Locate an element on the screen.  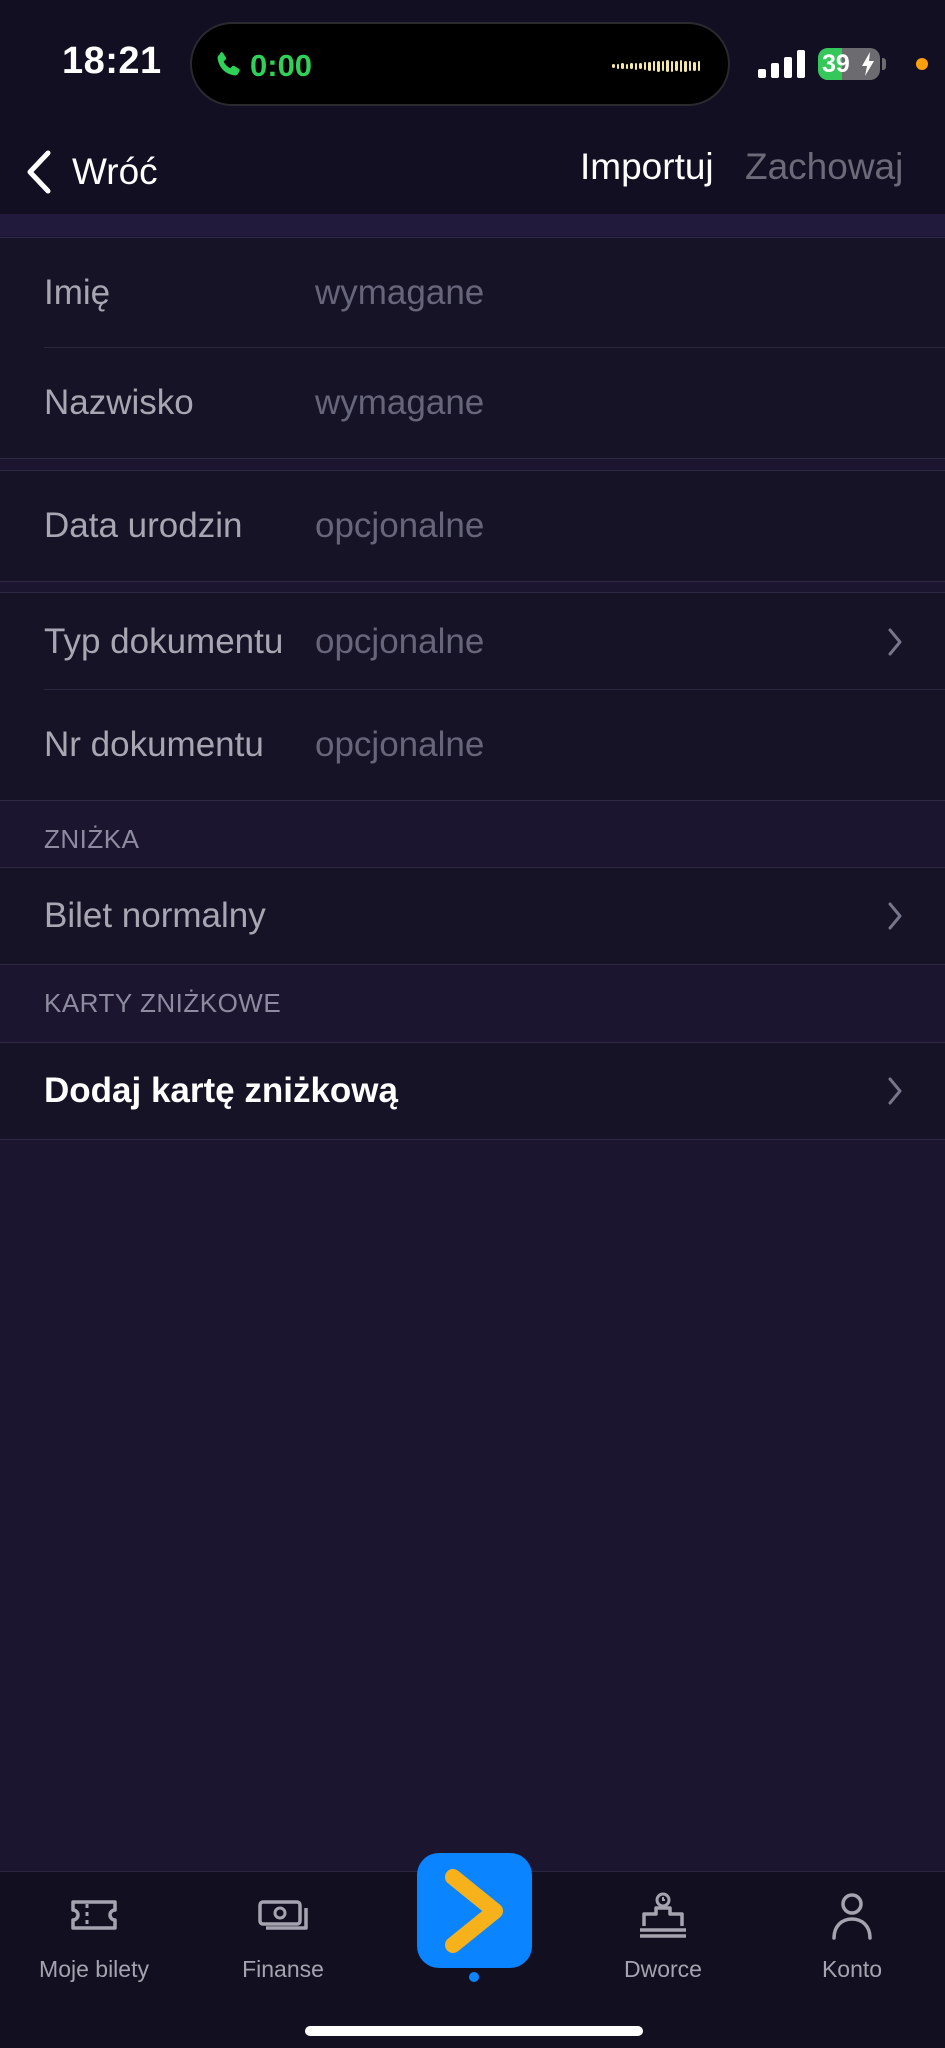
discount-cards-group: Dodaj kartę zniżkową is located at coordinates (472, 1091).